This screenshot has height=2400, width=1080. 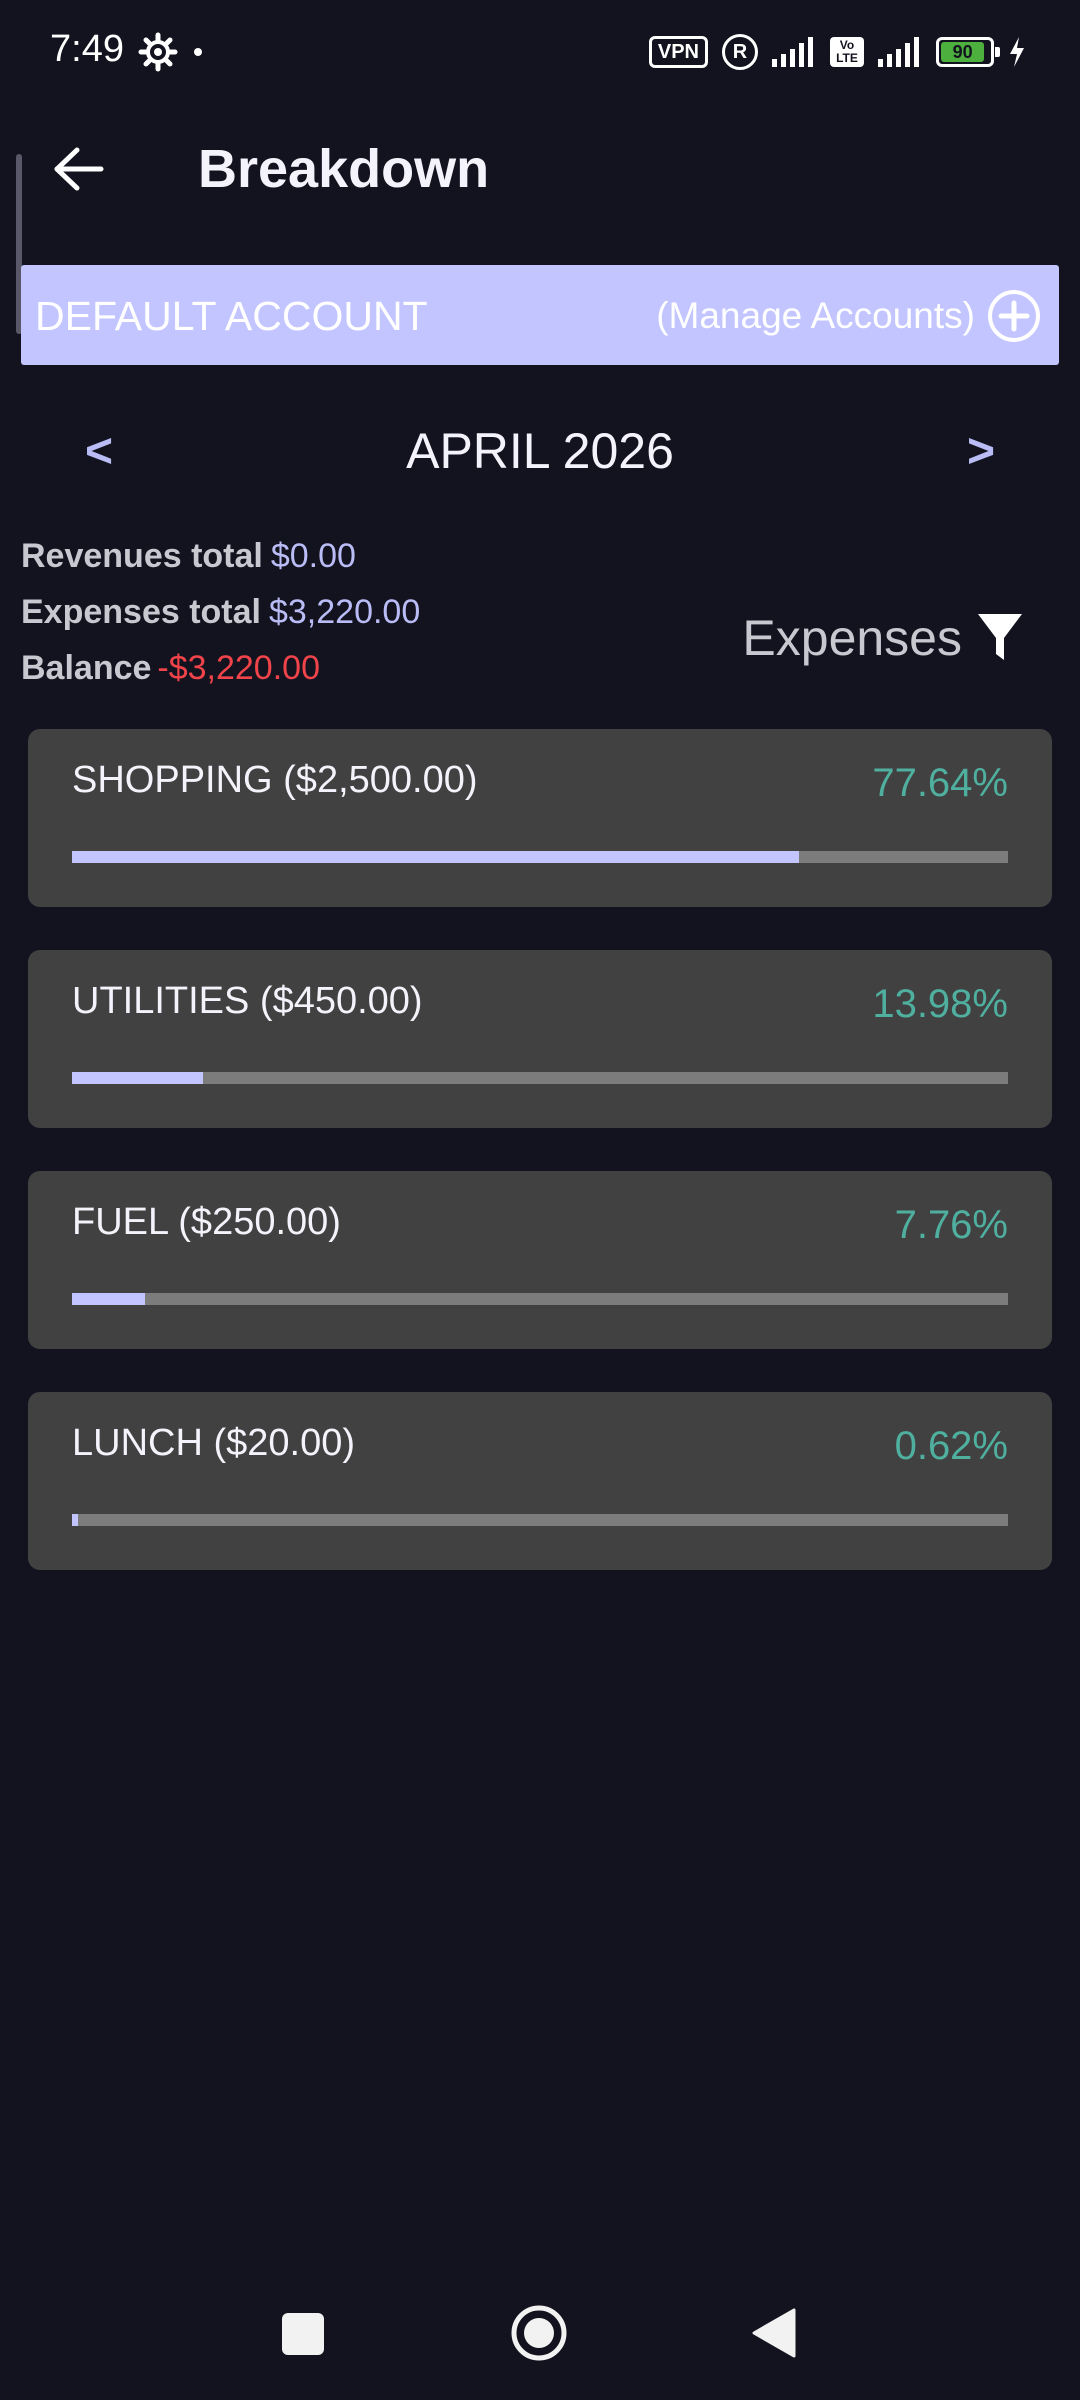 What do you see at coordinates (678, 52) in the screenshot?
I see `vpn-icon: VPN` at bounding box center [678, 52].